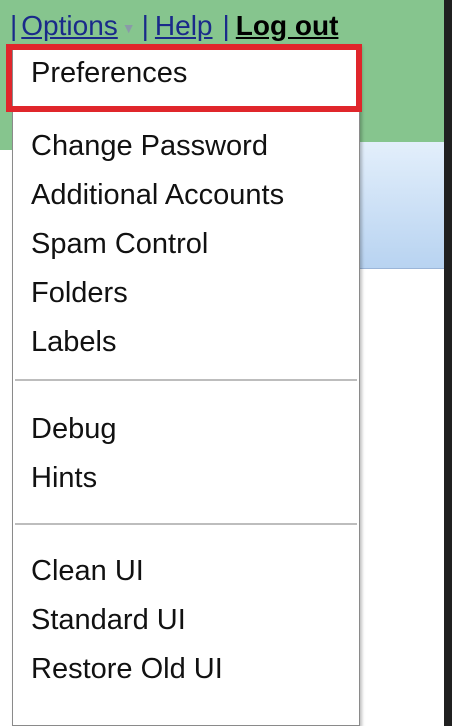 The image size is (452, 726). Describe the element at coordinates (186, 571) in the screenshot. I see `menu-item-clean-ui: Clean UI` at that location.